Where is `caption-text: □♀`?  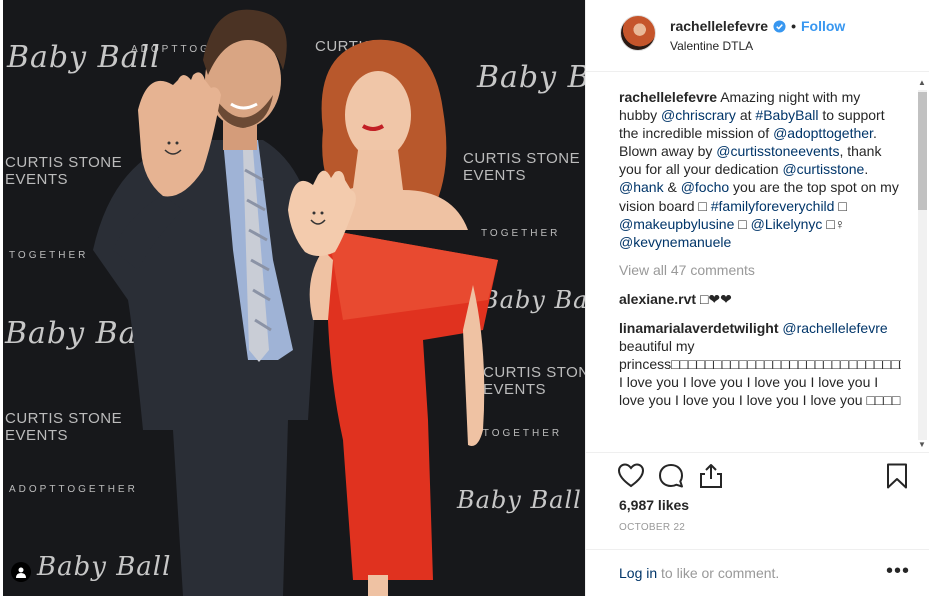
caption-text: □♀ is located at coordinates (834, 223).